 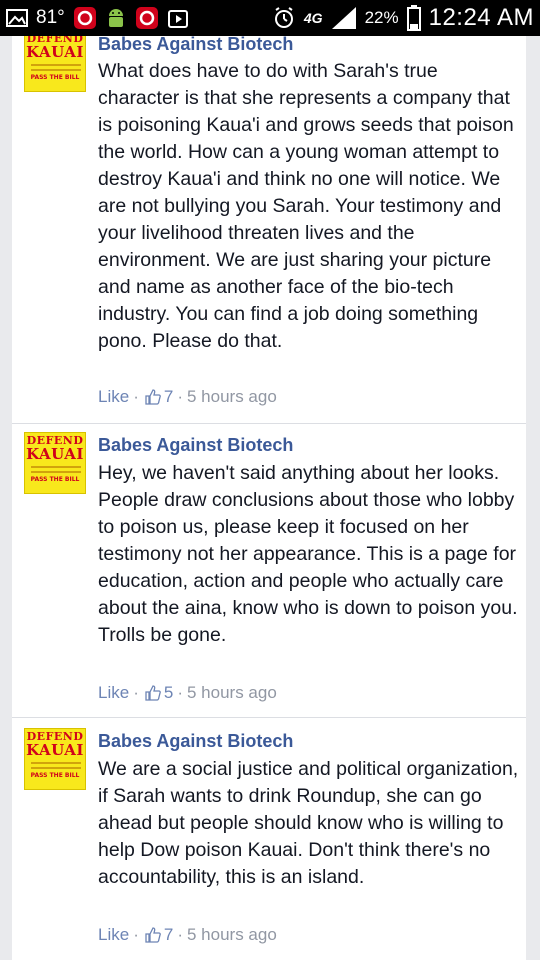 I want to click on network-type-text: 4G, so click(x=313, y=18).